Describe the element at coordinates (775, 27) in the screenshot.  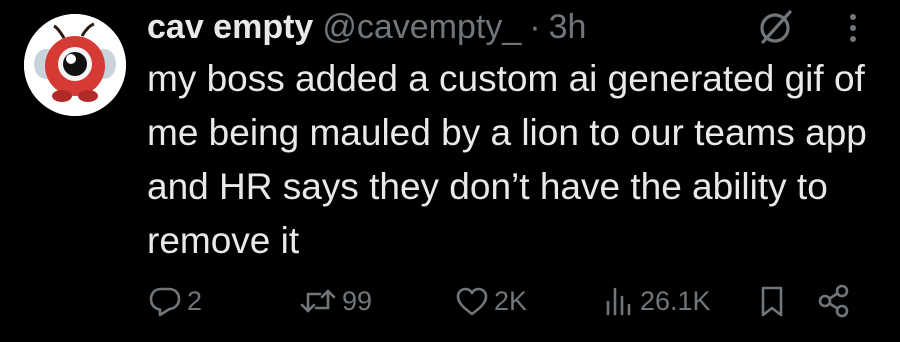
I see `grok-icon` at that location.